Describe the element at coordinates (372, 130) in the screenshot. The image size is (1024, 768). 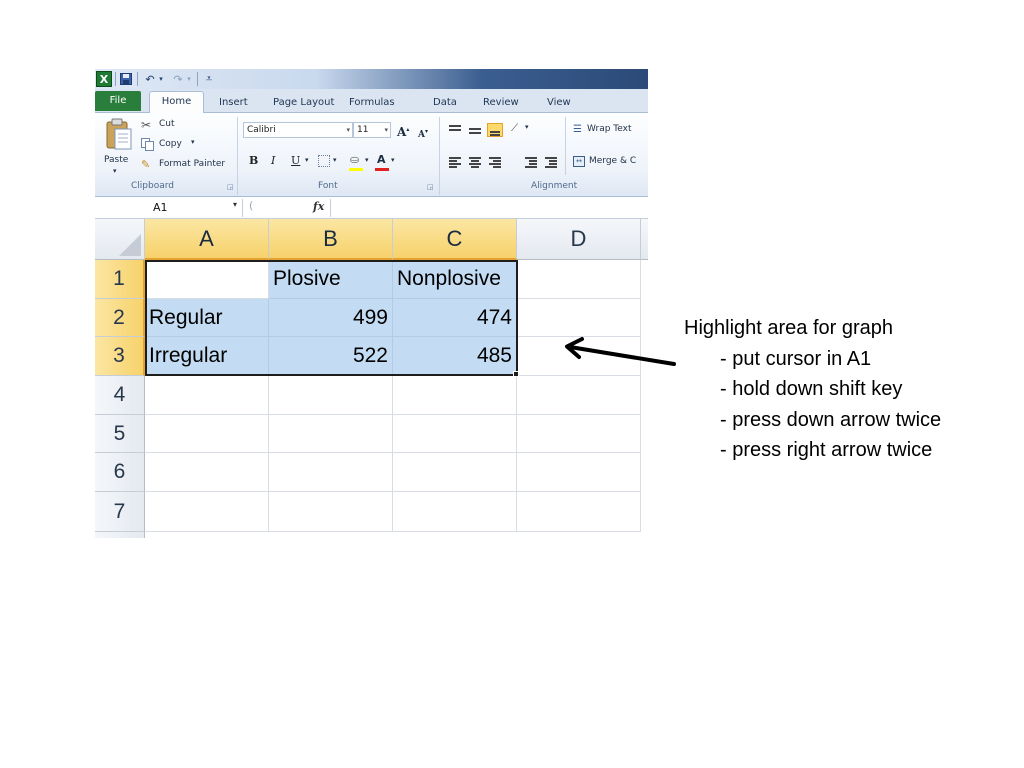
I see `font-size-combo: 11 ▾` at that location.